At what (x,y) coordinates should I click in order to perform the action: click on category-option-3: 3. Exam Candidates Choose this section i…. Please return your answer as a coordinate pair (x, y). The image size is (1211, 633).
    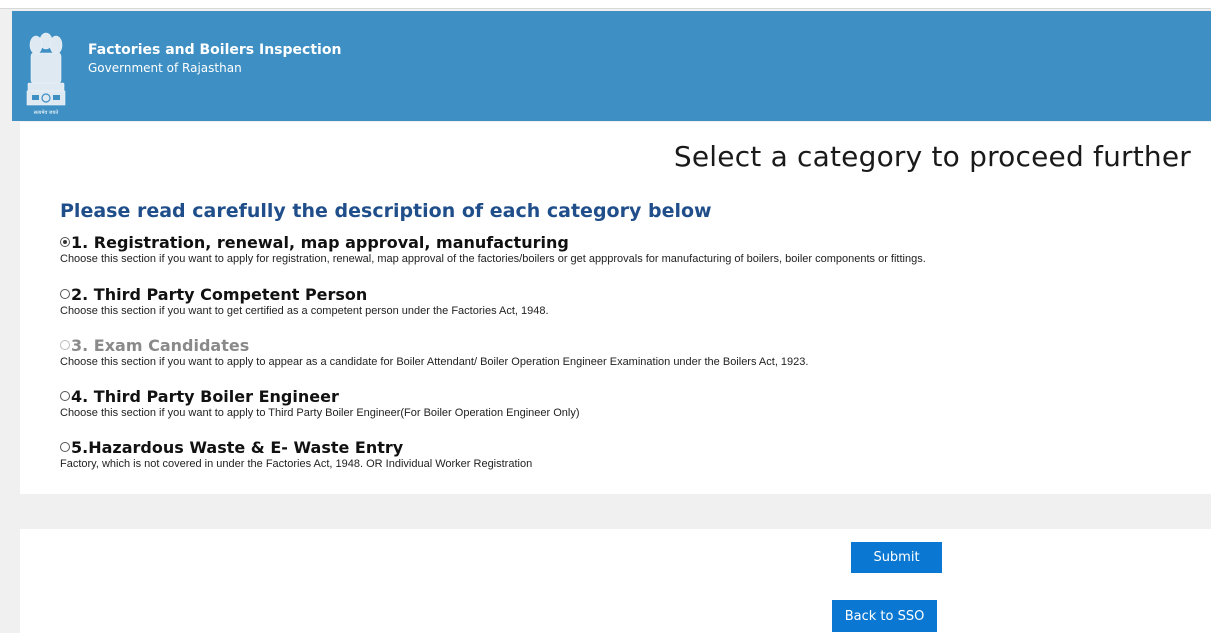
    Looking at the image, I should click on (434, 351).